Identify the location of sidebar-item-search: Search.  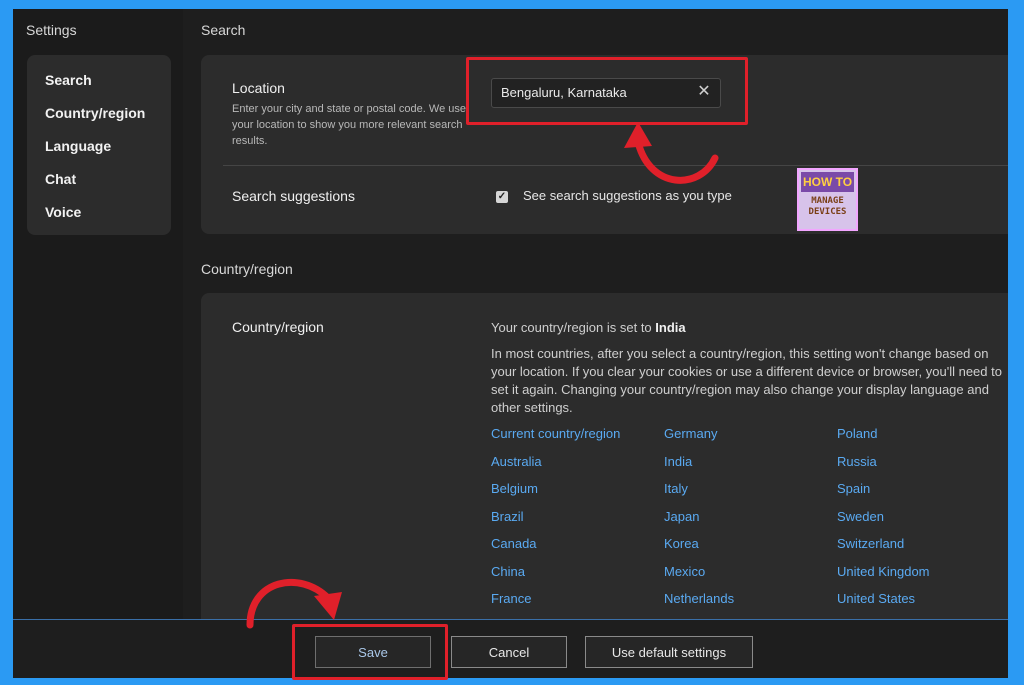
(68, 80).